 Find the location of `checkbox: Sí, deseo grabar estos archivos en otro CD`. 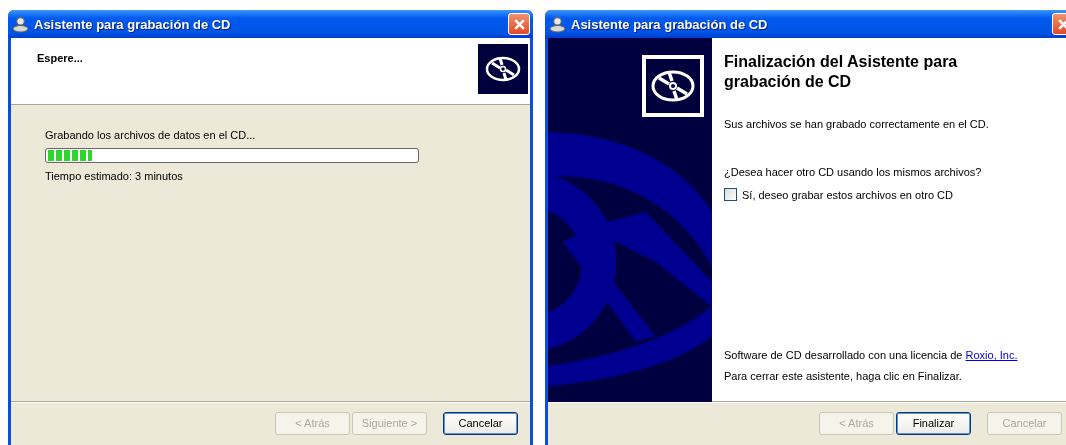

checkbox: Sí, deseo grabar estos archivos en otro CD is located at coordinates (893, 194).